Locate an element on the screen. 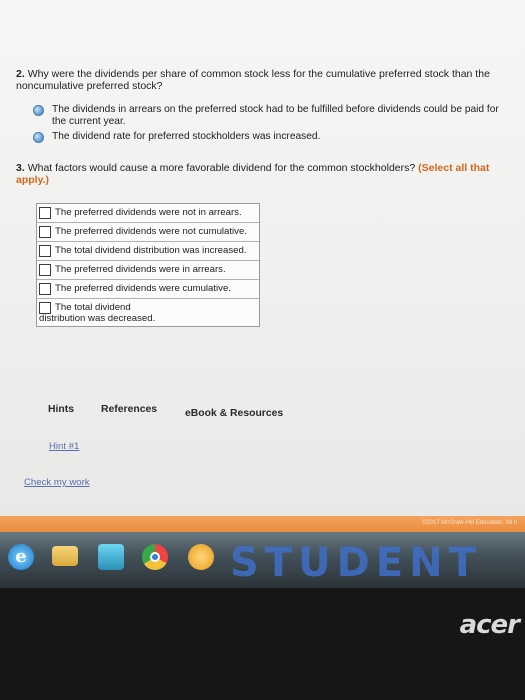 This screenshot has height=700, width=525. question-3-option-4-label: The preferred dividends were in arrears. is located at coordinates (140, 269).